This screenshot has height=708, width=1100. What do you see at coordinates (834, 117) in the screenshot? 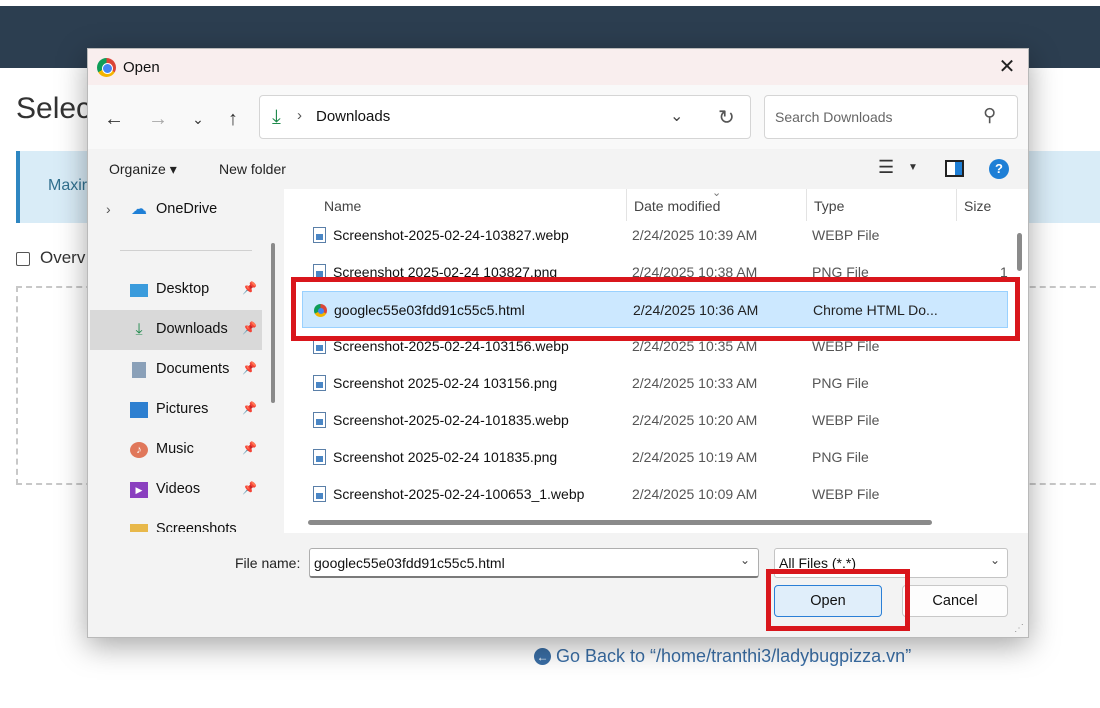
I see `search-placeholder: Search Downloads` at bounding box center [834, 117].